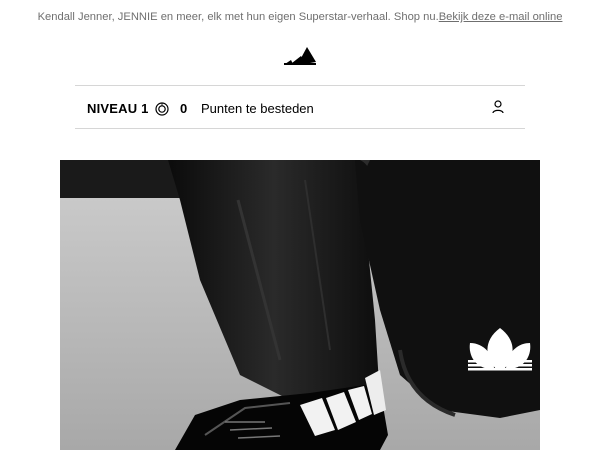 The width and height of the screenshot is (600, 450). I want to click on membership-bar: NIVEAU 1 0 Punten te besteden, so click(300, 107).